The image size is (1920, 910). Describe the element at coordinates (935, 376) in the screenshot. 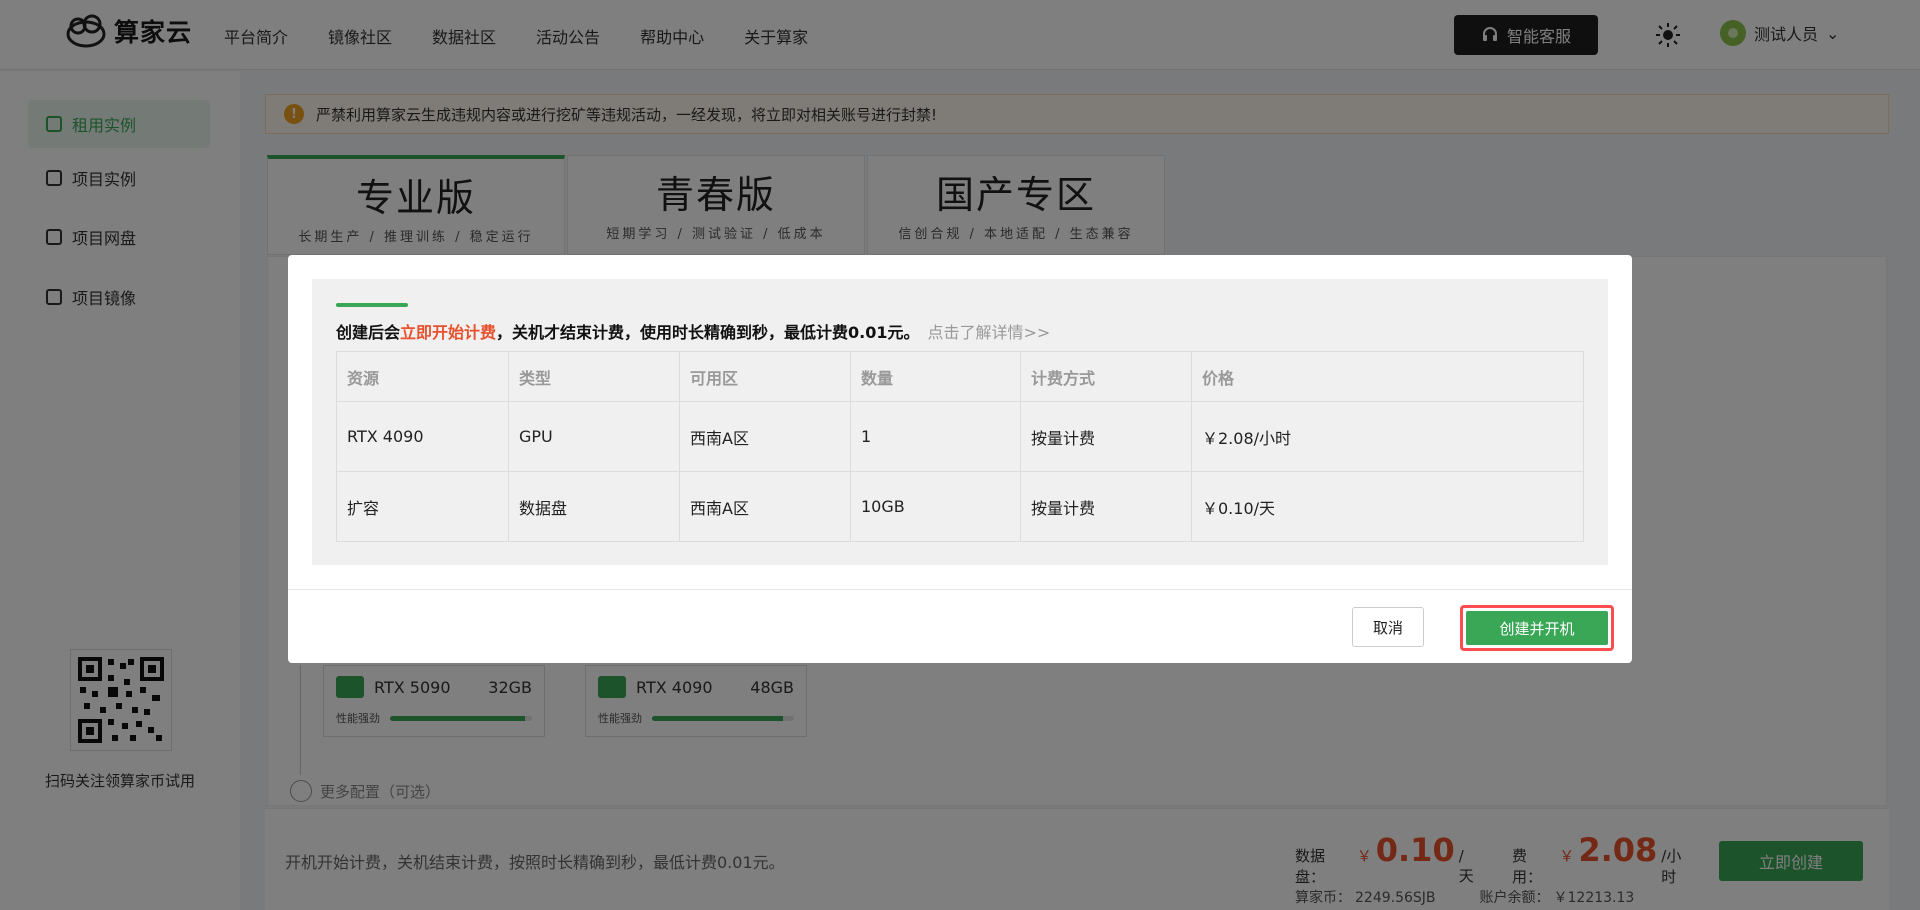

I see `col-header-quantity: 数量` at that location.